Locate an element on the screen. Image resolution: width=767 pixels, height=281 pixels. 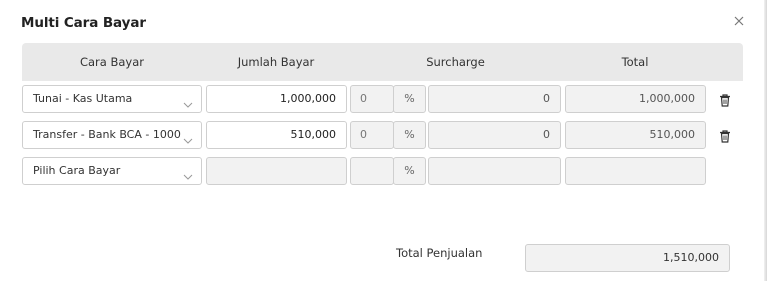
amount-input: 1,000,000 is located at coordinates (276, 99).